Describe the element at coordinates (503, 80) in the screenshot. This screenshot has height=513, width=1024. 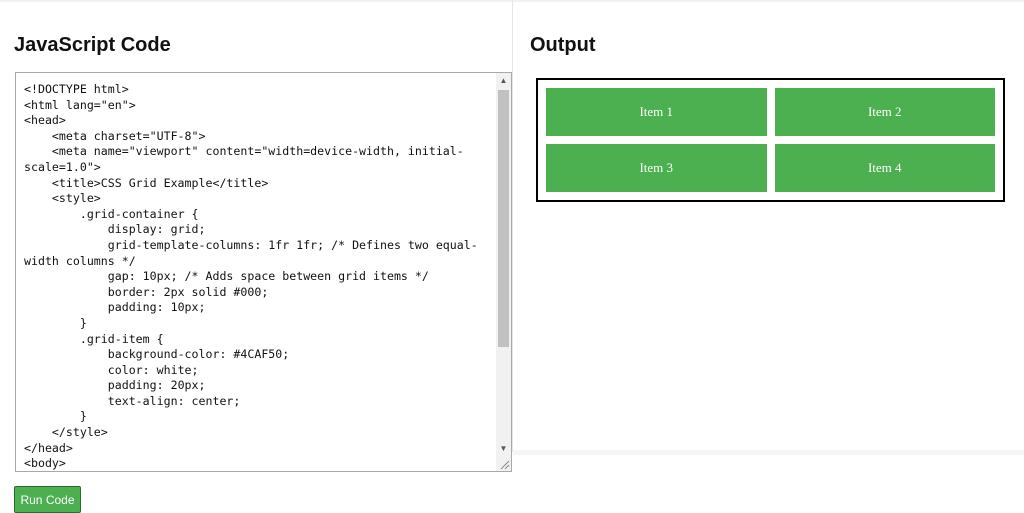
I see `scroll-up-icon: ▲` at that location.